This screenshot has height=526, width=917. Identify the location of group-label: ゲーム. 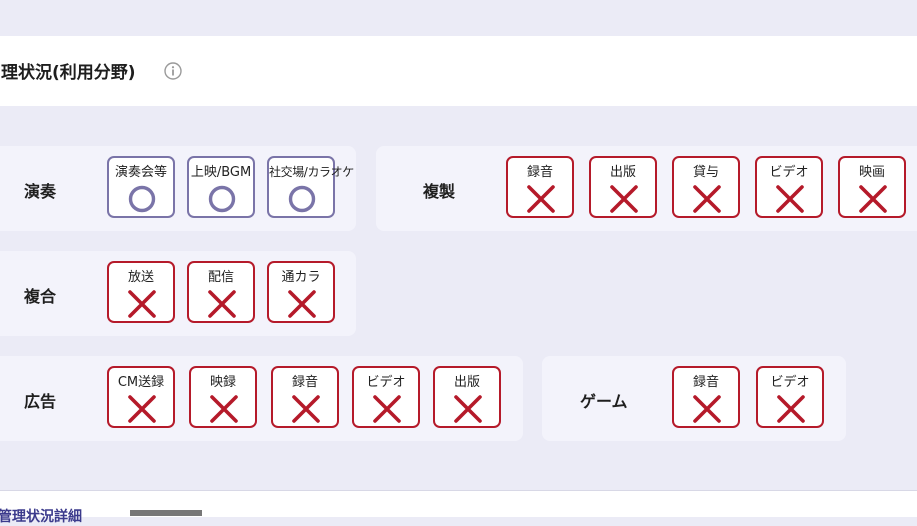
(604, 401).